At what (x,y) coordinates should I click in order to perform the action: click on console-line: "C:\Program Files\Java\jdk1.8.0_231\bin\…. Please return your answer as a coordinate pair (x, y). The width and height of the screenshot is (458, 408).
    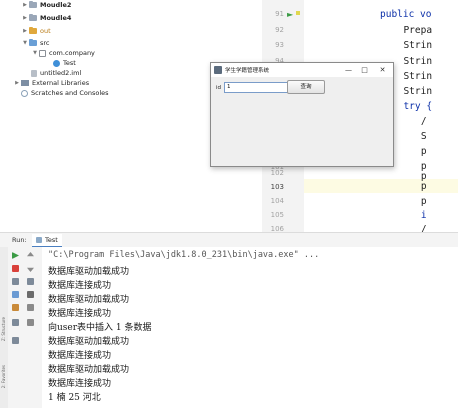
    Looking at the image, I should click on (184, 255).